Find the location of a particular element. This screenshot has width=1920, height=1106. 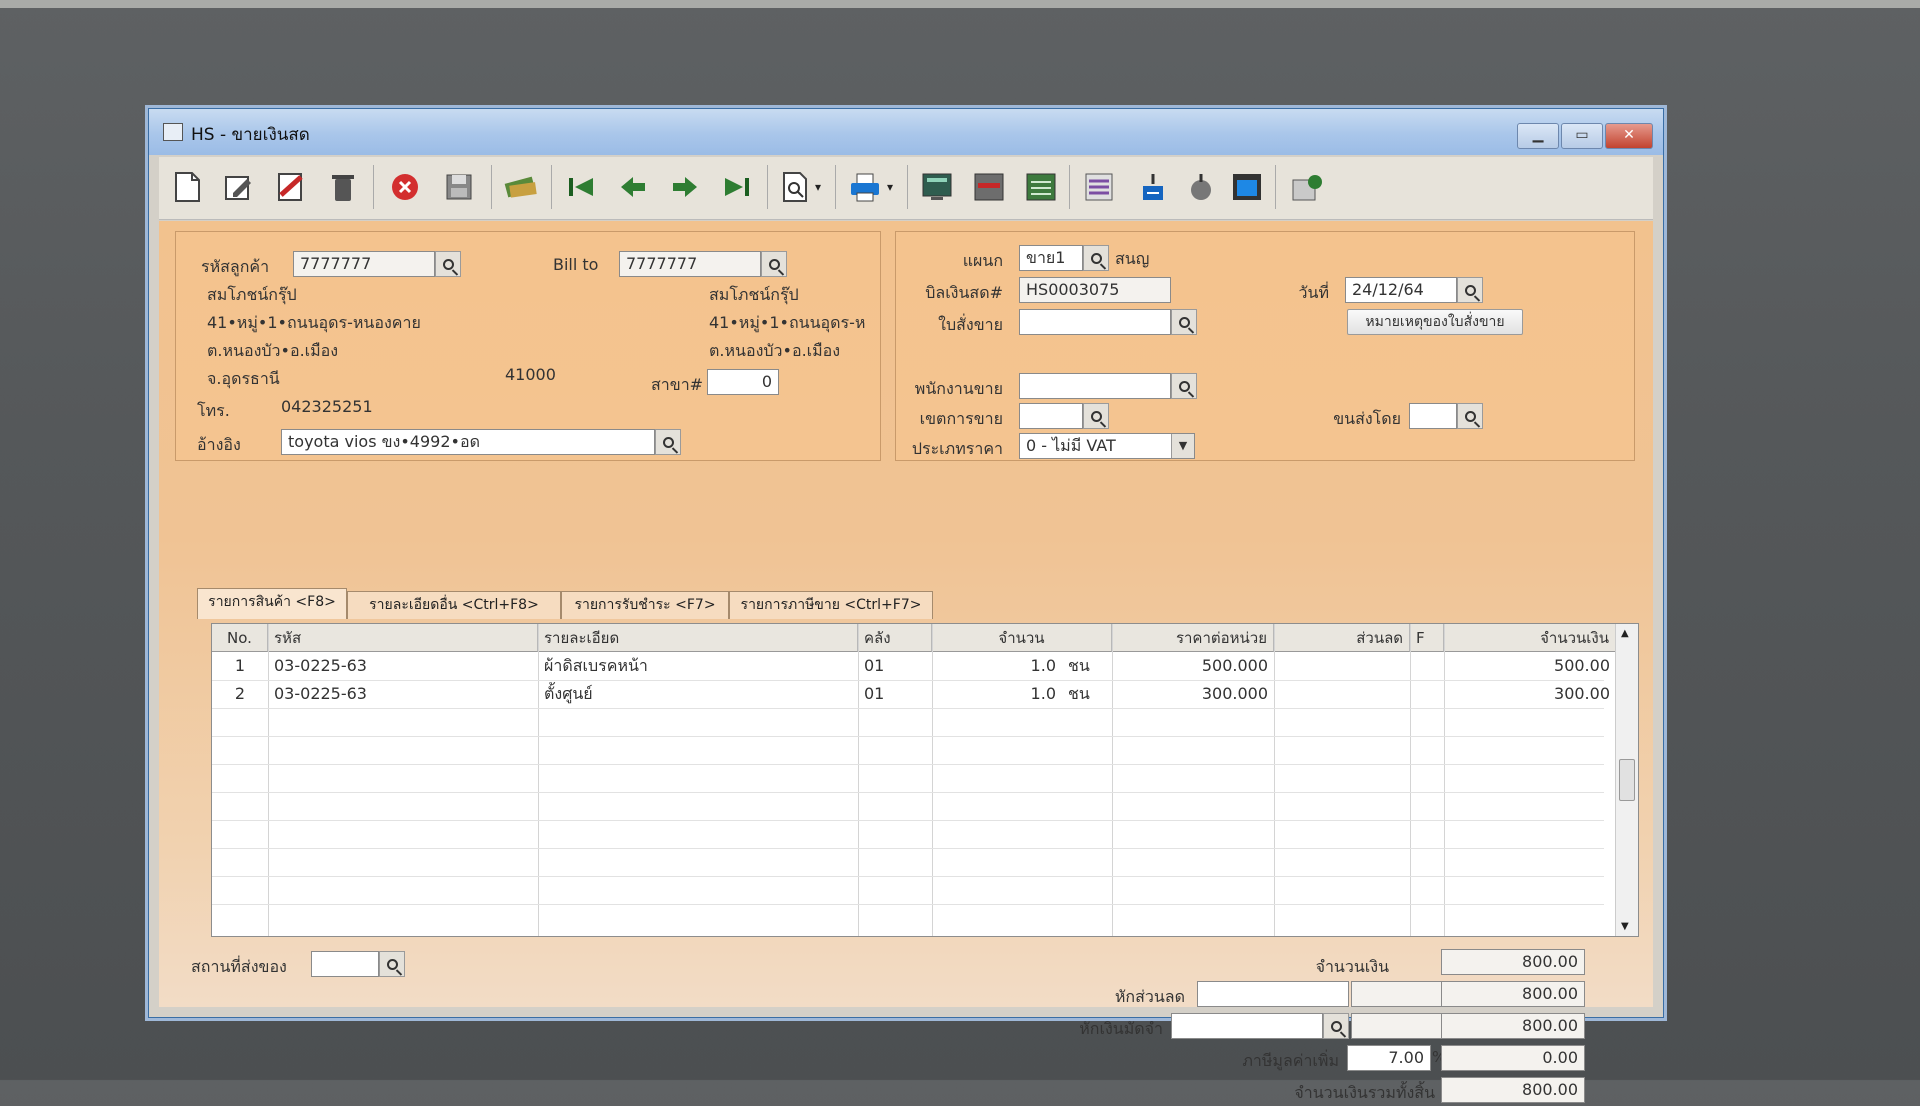

void-icon is located at coordinates (291, 187).